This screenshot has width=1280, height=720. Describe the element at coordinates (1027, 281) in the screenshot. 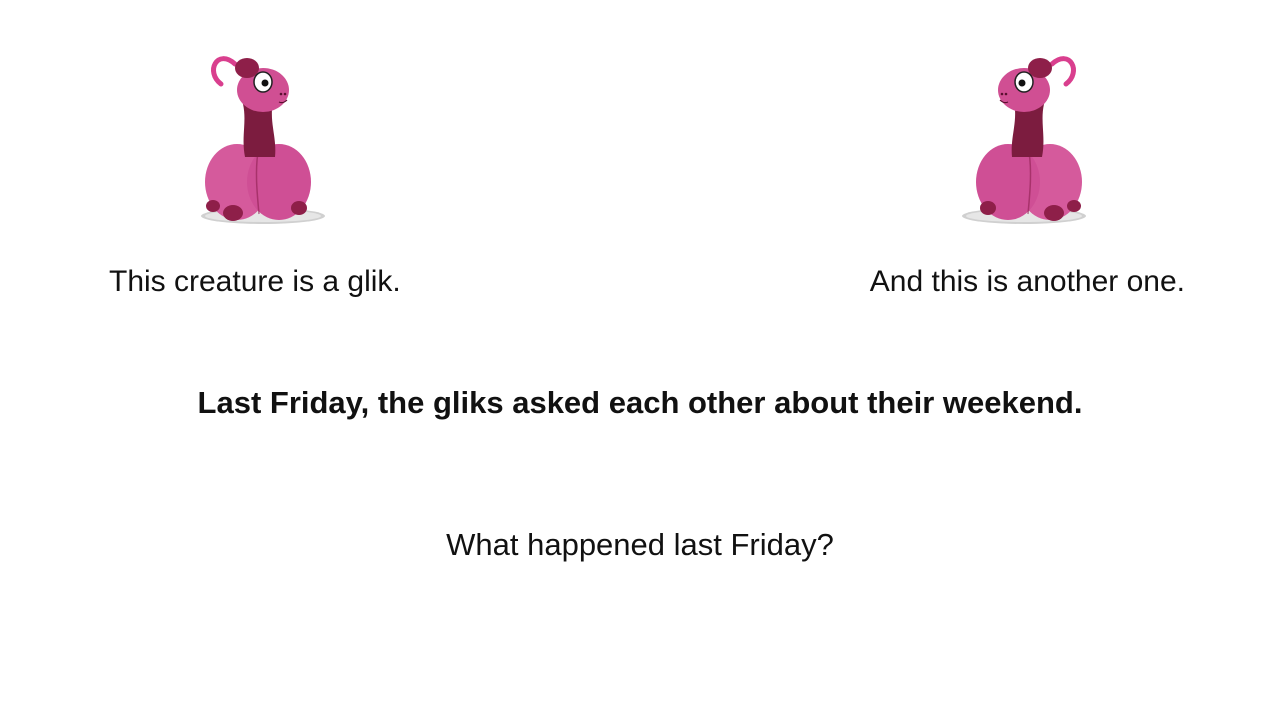

I see `caption-right: And this is another one.` at that location.